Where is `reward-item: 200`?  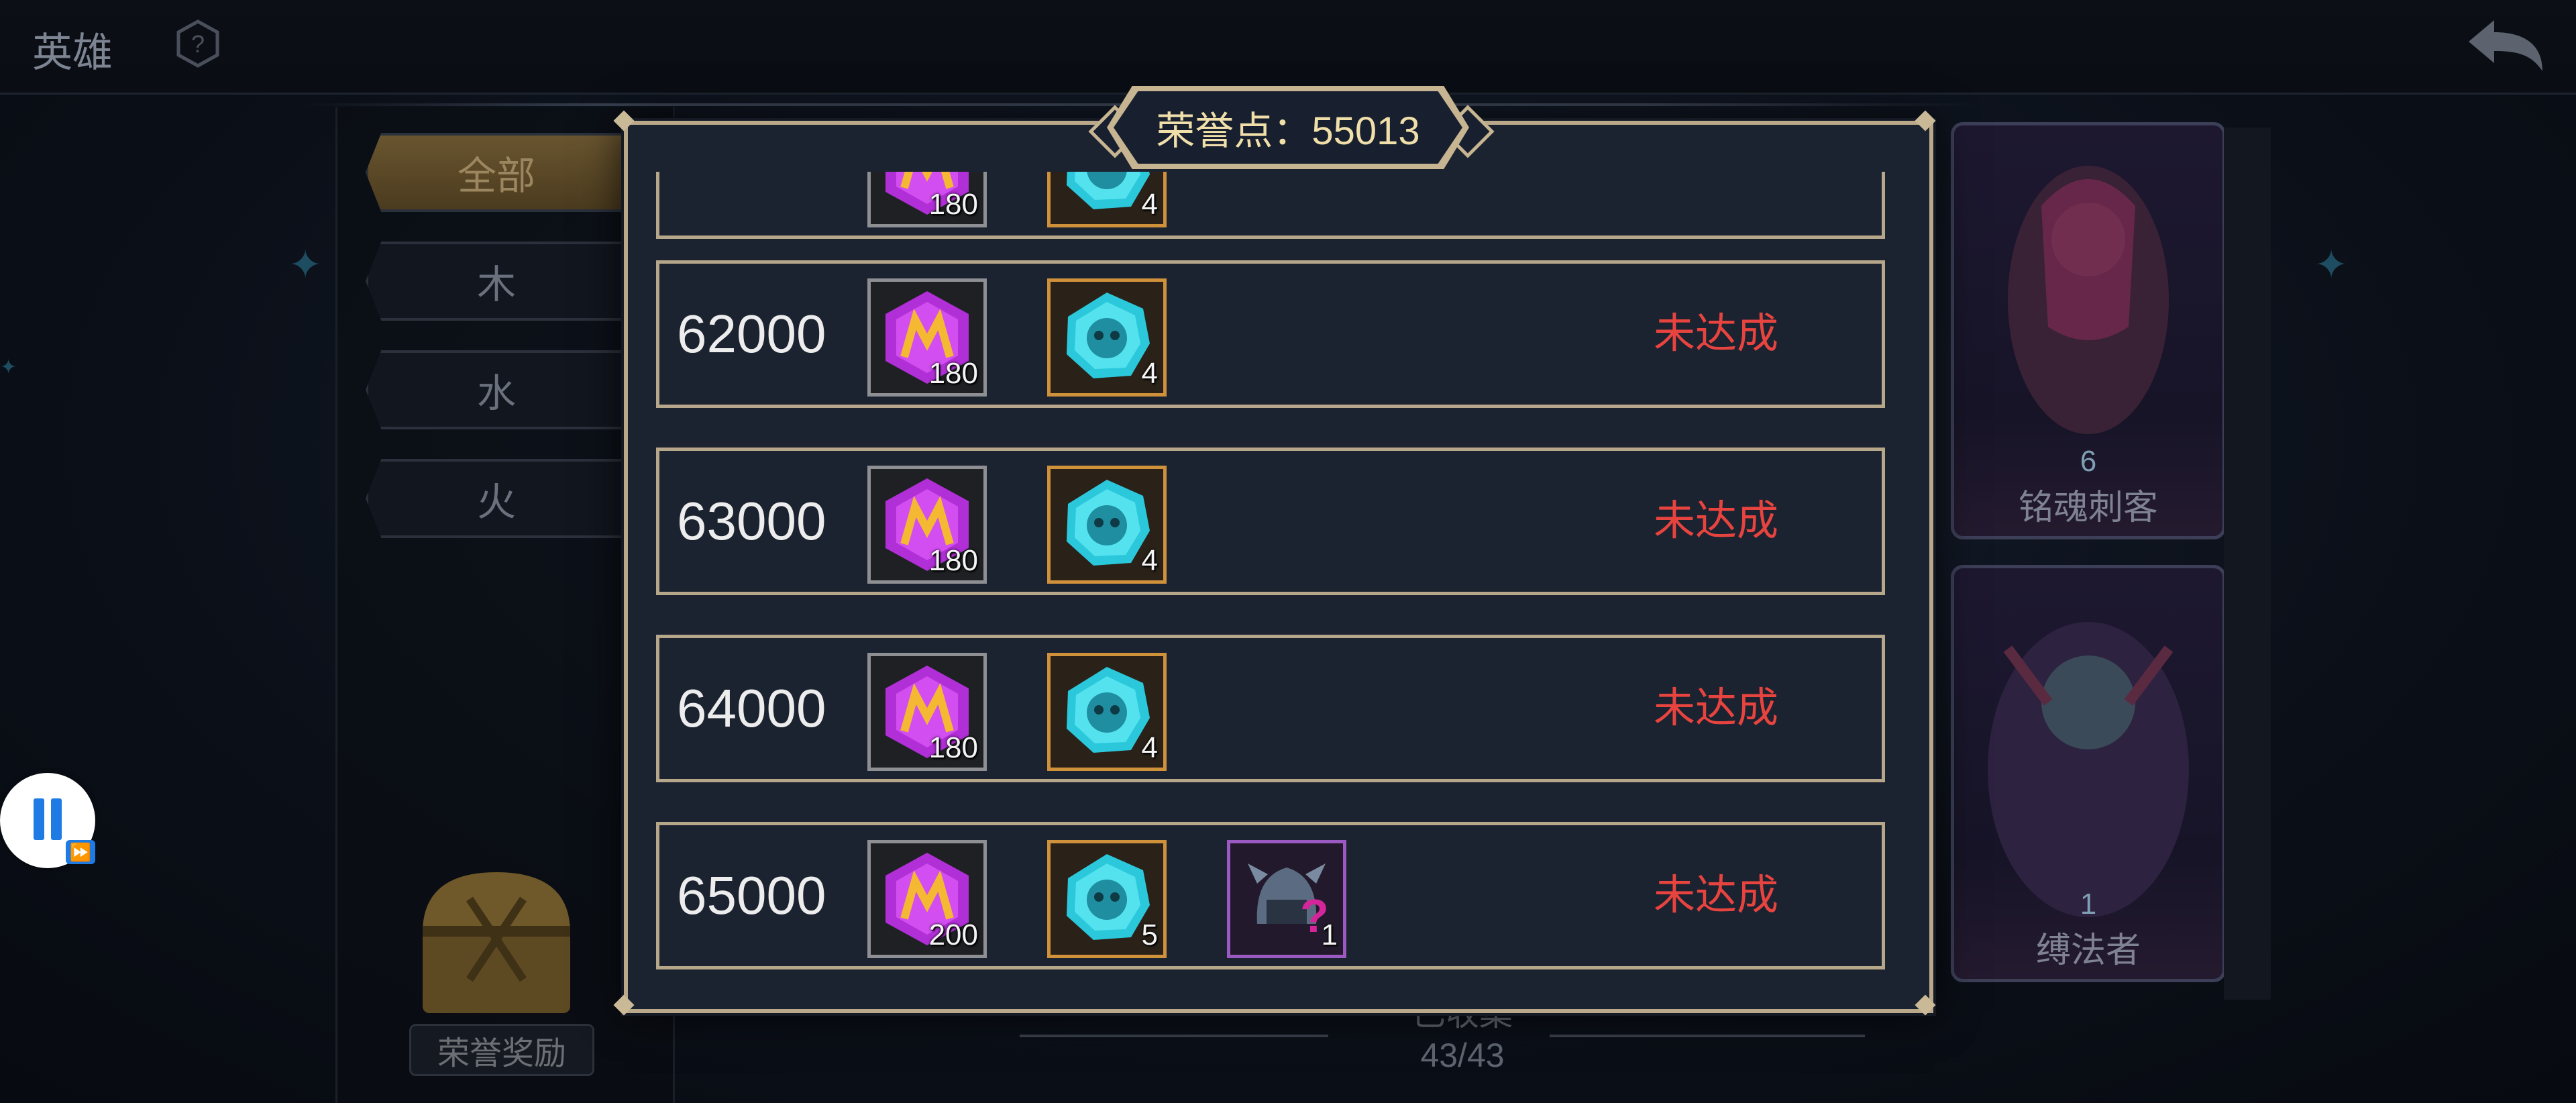 reward-item: 200 is located at coordinates (927, 899).